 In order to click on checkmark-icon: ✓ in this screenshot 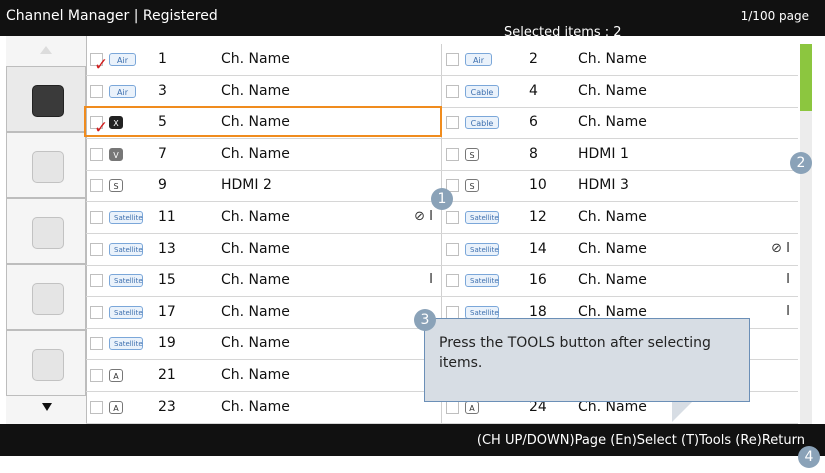, I will do `click(101, 65)`.